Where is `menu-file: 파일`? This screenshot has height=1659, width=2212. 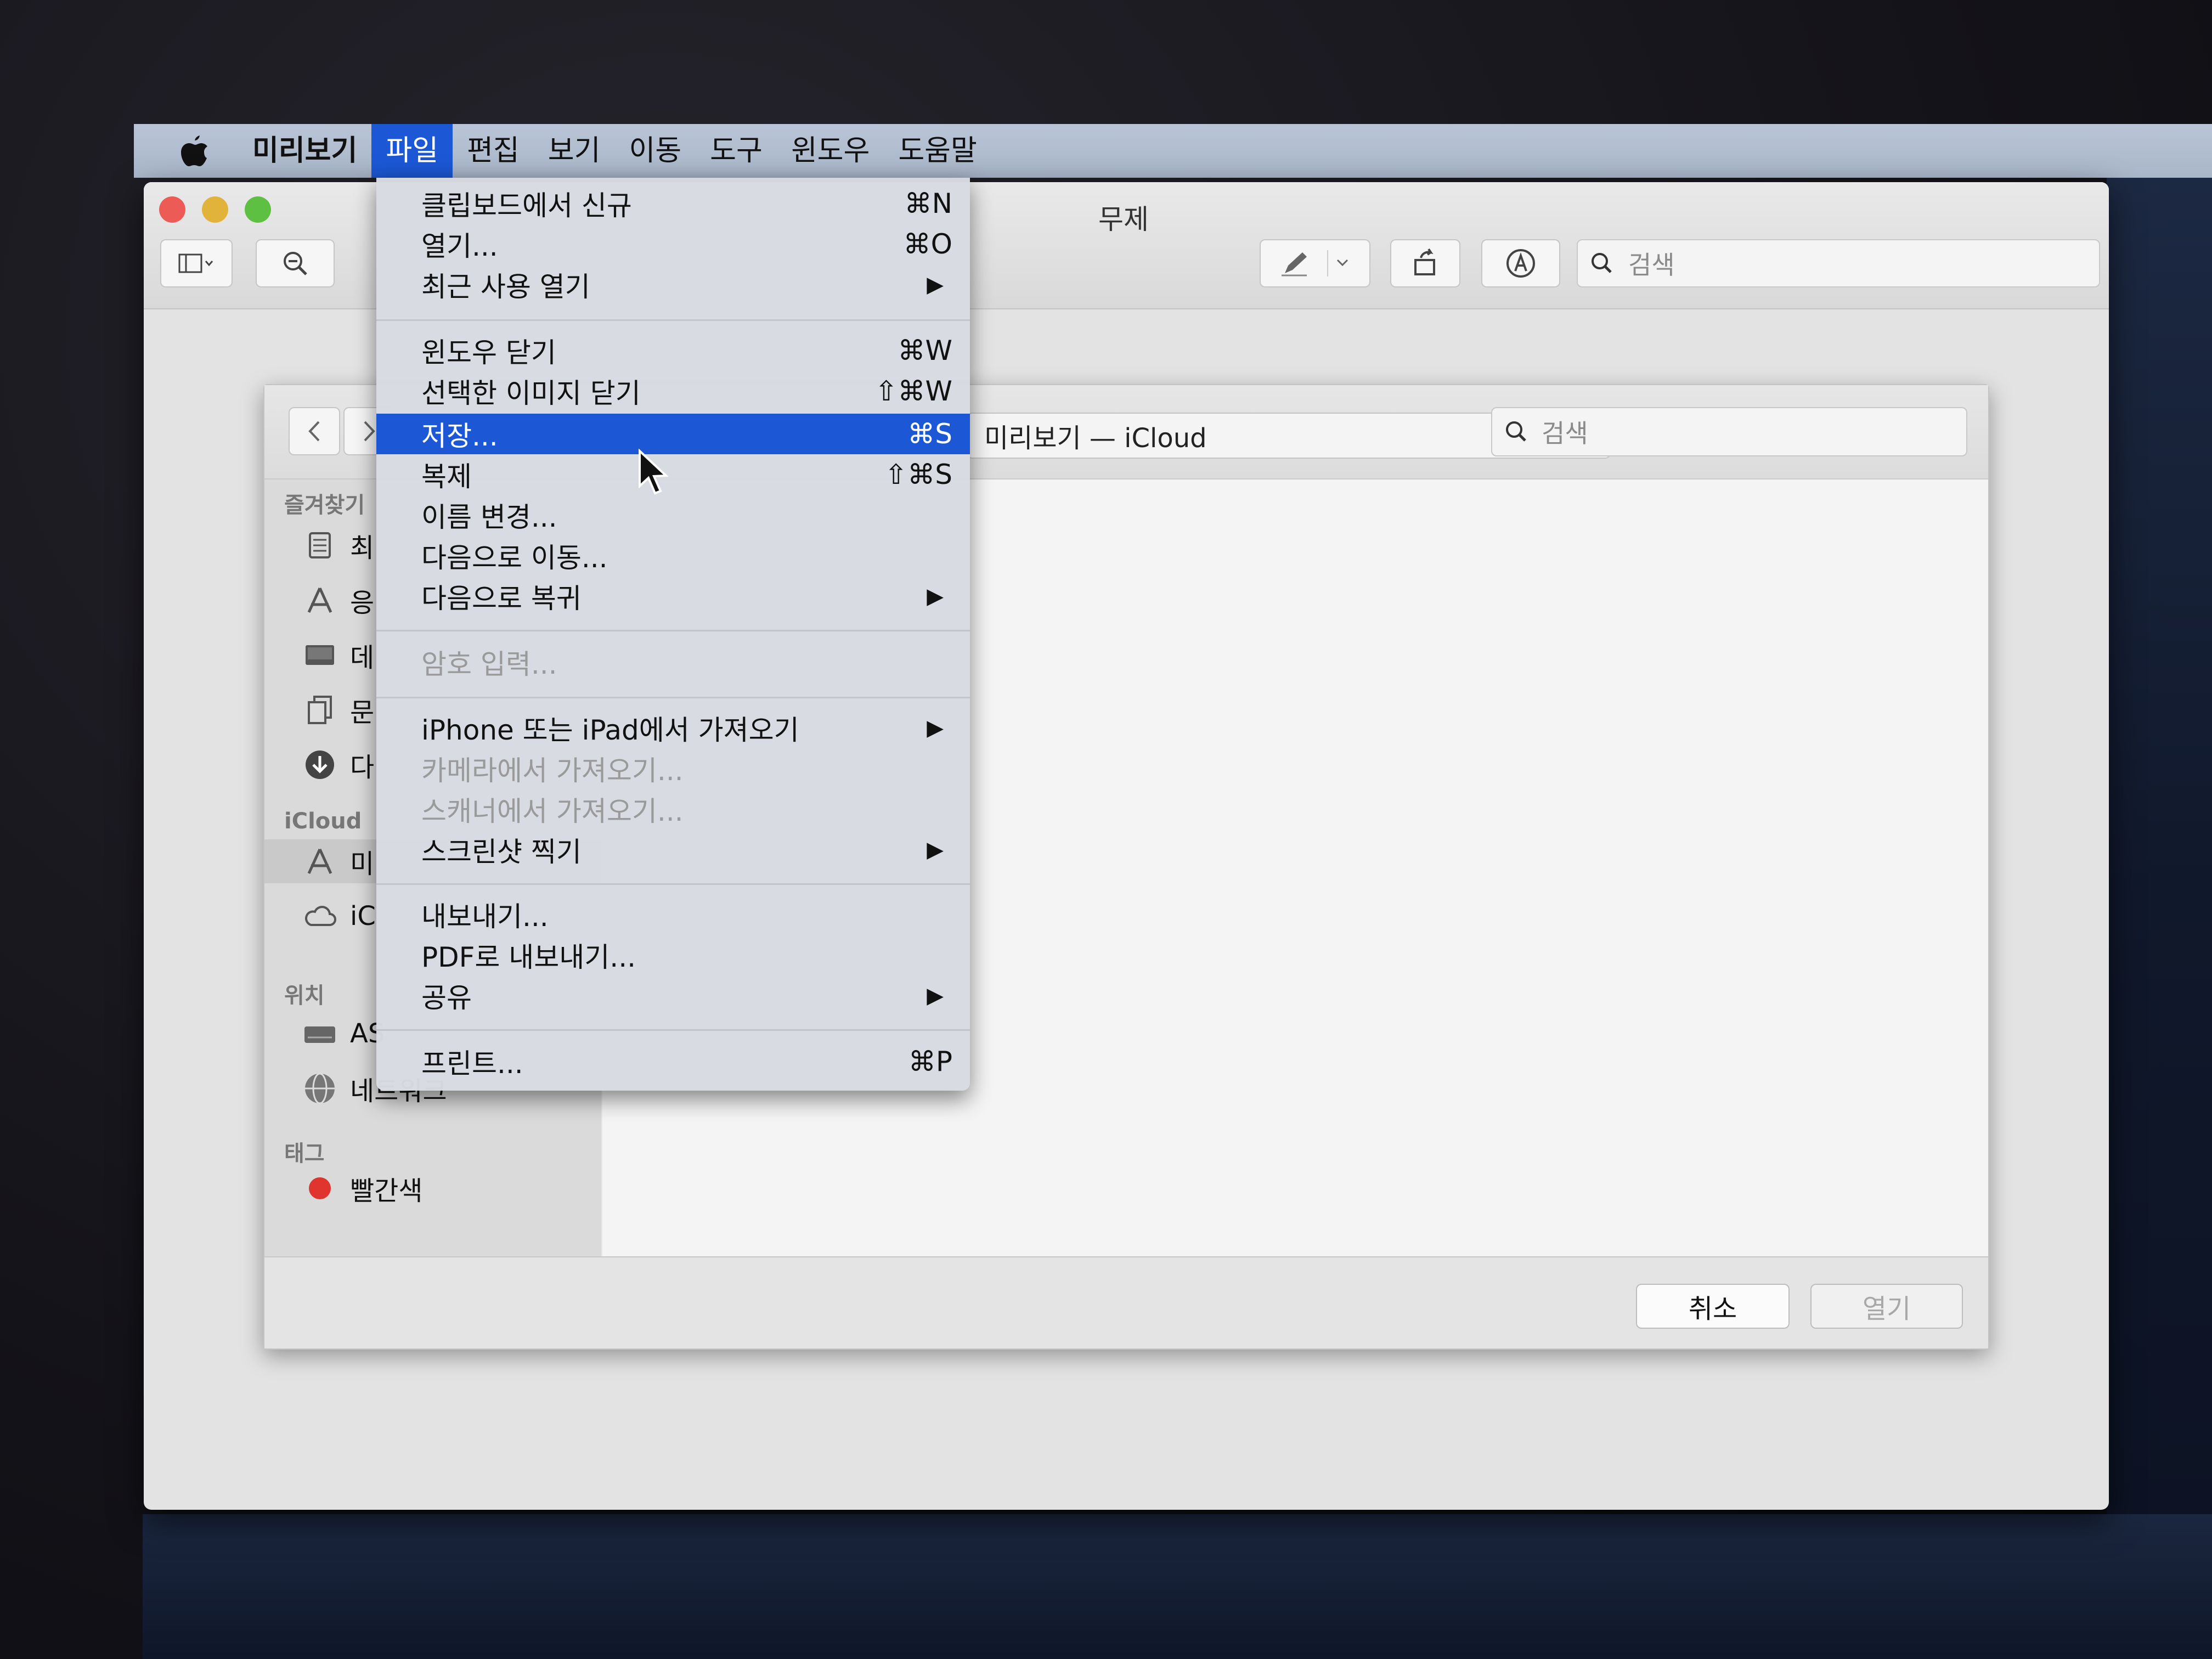 menu-file: 파일 is located at coordinates (412, 151).